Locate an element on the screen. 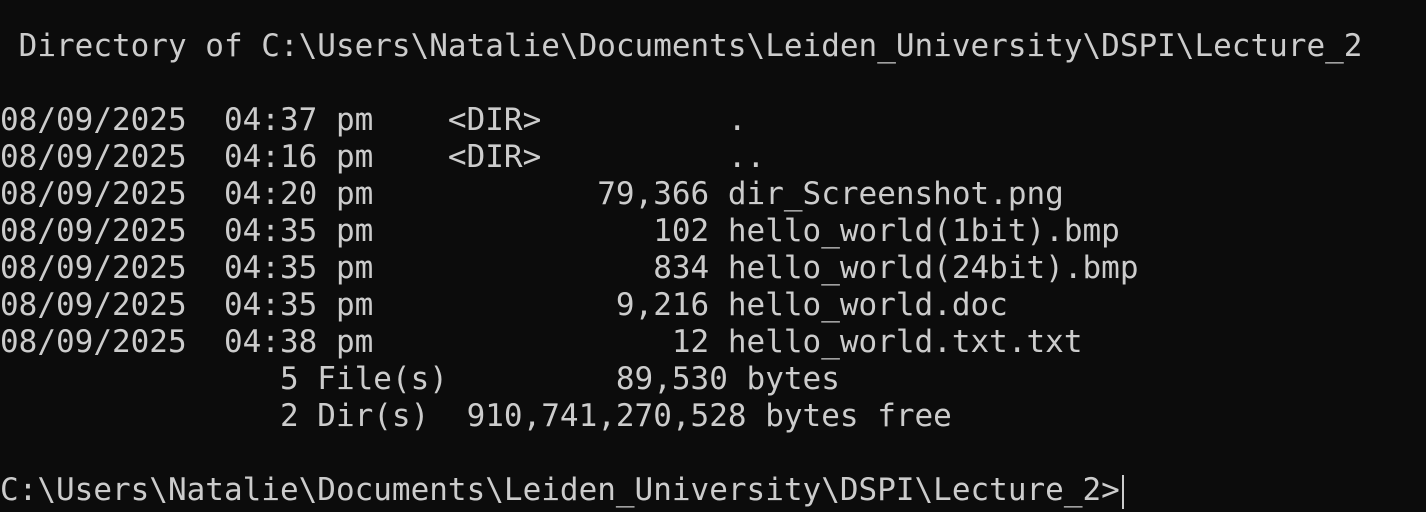 The height and width of the screenshot is (512, 1426). summary-dirs: 2 Dir(s) 910,741,270,528 bytes free is located at coordinates (476, 416).